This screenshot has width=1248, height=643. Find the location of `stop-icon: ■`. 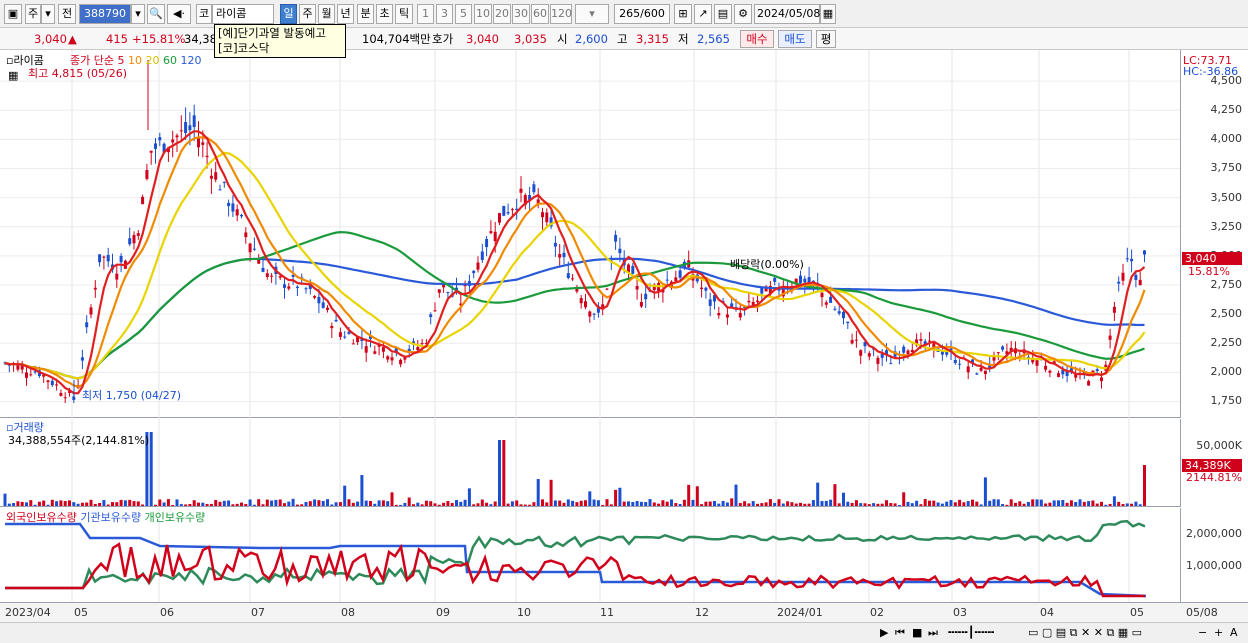

stop-icon: ■ is located at coordinates (917, 632).